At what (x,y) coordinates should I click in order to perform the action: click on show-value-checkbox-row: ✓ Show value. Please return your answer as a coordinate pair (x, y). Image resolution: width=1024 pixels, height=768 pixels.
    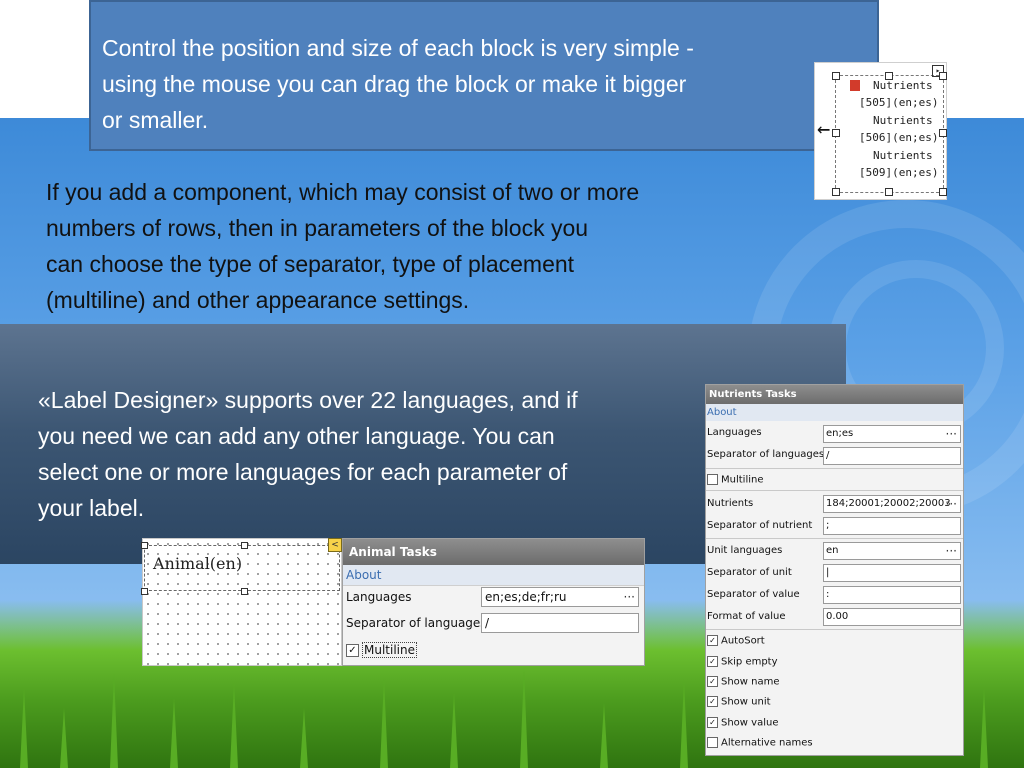
    Looking at the image, I should click on (742, 723).